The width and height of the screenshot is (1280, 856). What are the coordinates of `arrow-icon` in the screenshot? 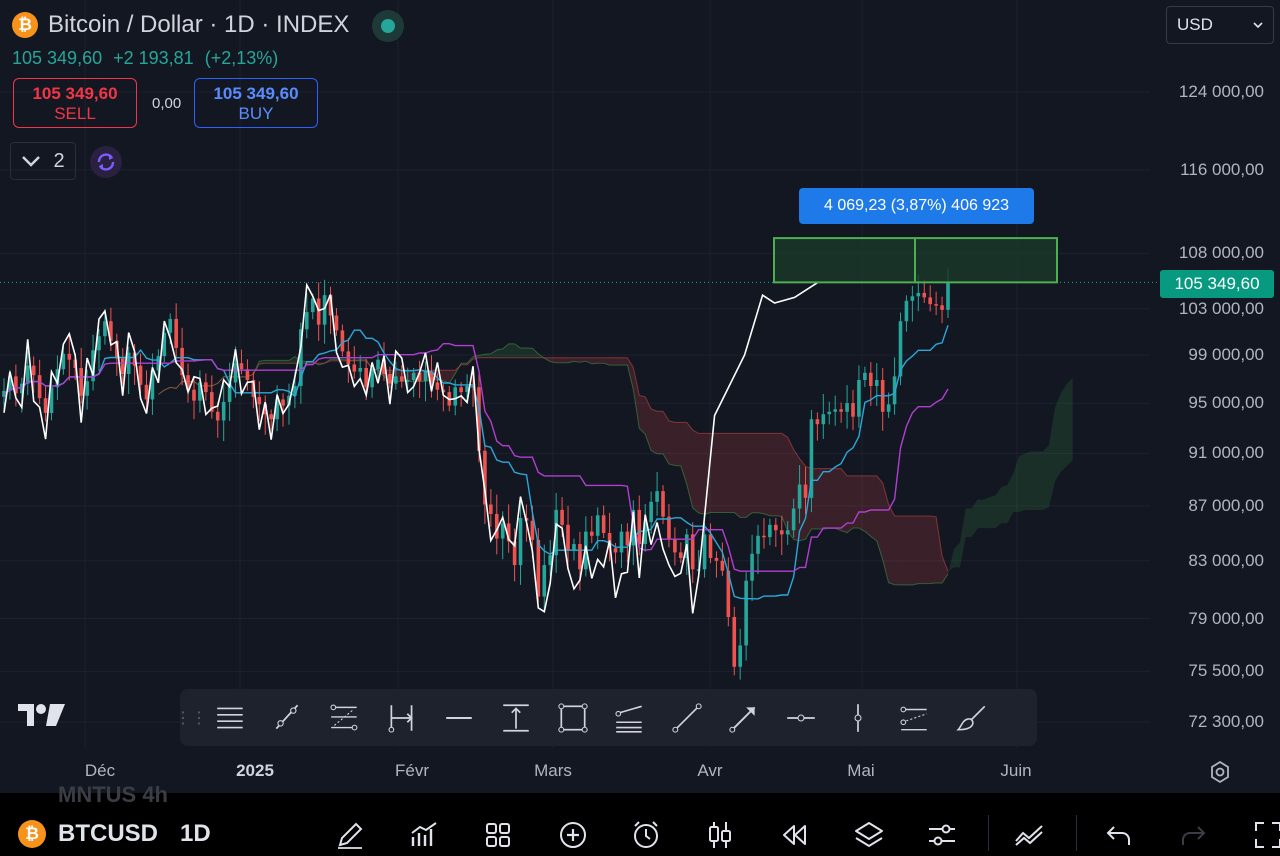 It's located at (743, 717).